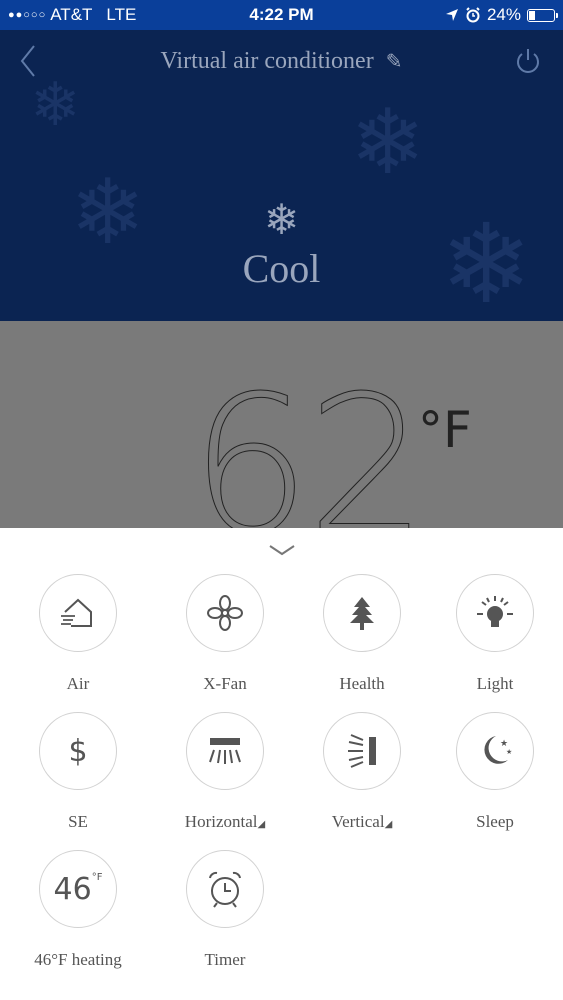  Describe the element at coordinates (494, 634) in the screenshot. I see `light-button: Light` at that location.